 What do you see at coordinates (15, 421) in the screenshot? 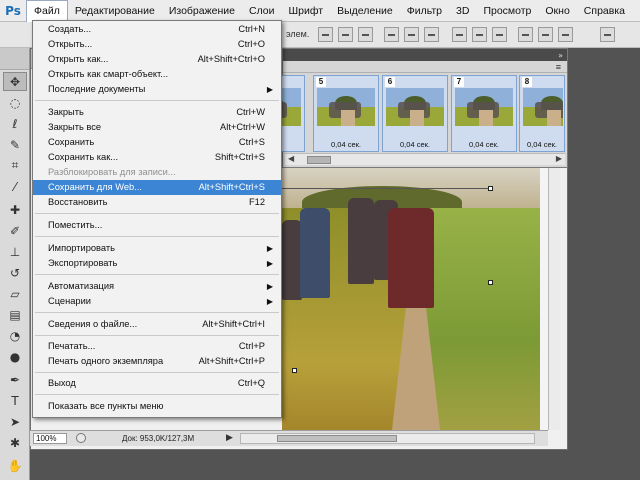
I see `path-select-tool-icon: ➤` at bounding box center [15, 421].